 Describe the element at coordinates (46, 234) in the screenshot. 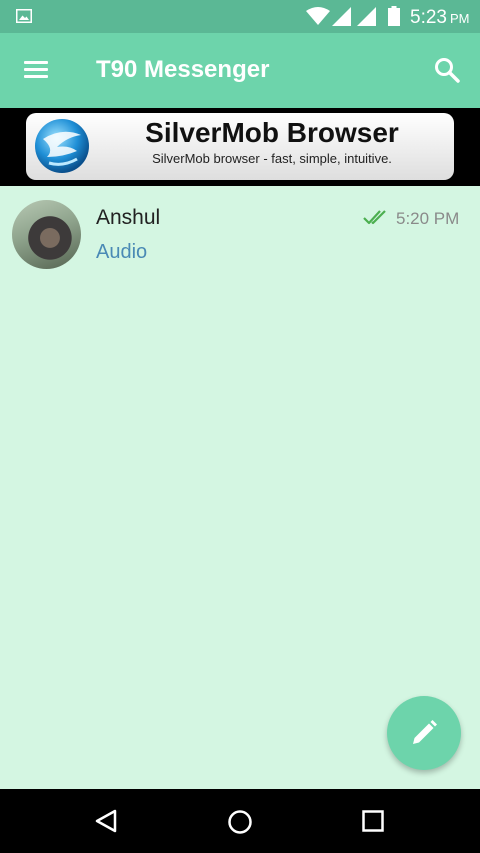

I see `avatar` at that location.